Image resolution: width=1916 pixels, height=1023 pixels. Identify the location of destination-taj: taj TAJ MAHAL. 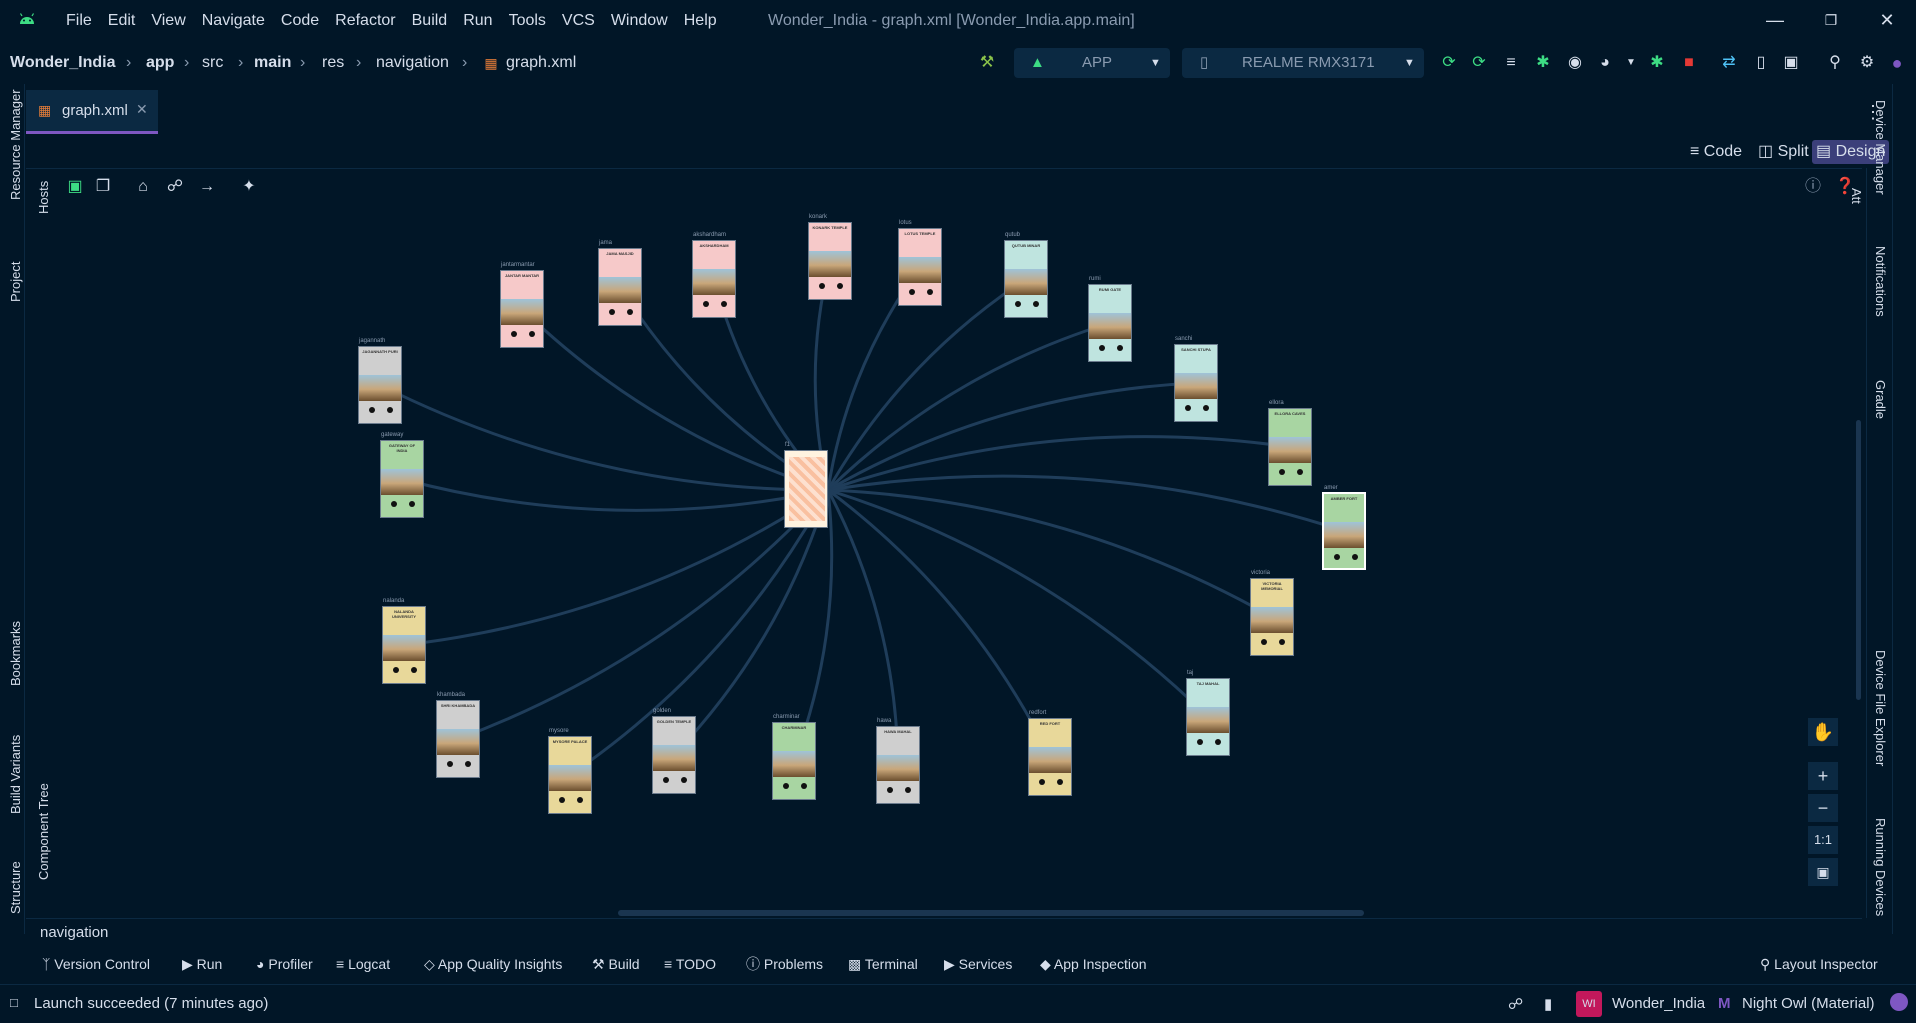
(1208, 713).